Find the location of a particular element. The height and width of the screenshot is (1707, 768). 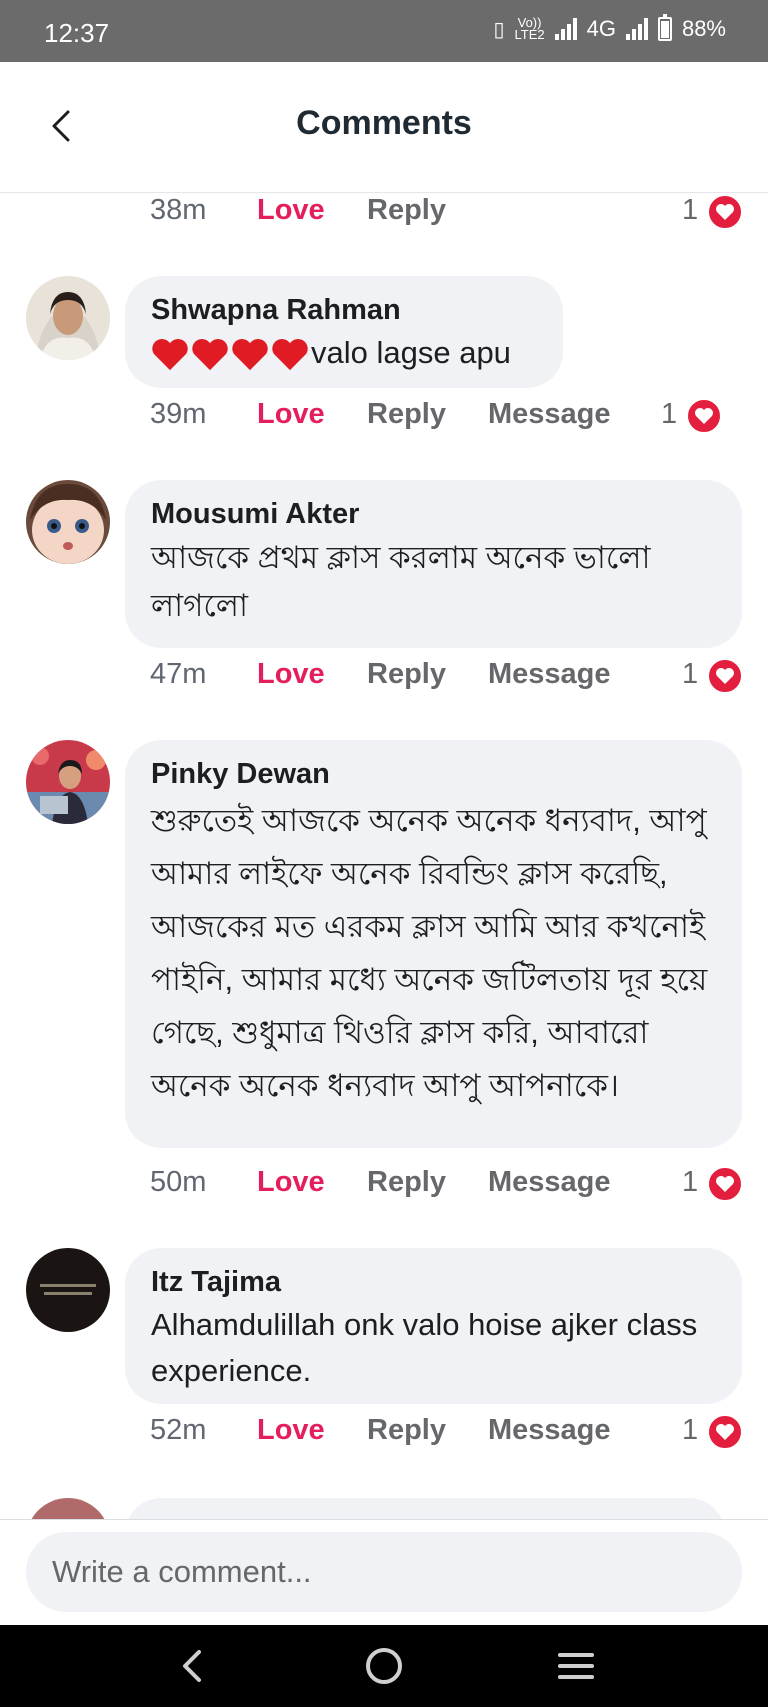

comment-actions: 38m Love Reply is located at coordinates (445, 214).